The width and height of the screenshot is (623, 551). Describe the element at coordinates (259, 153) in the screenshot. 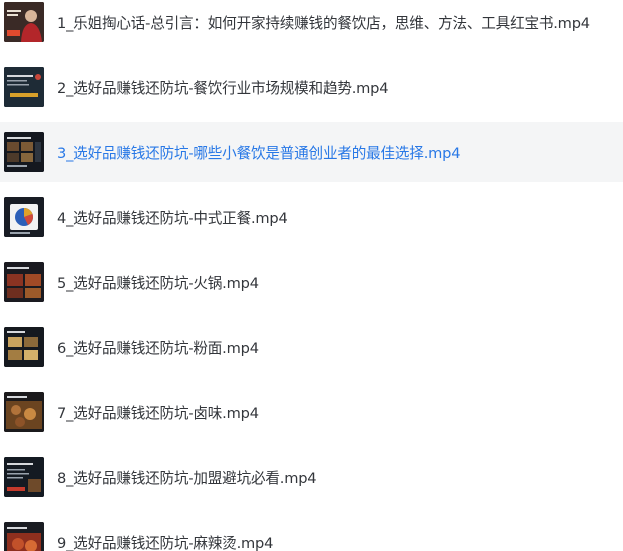

I see `file-name: 3_选好品赚钱还防坑-哪些小餐饮是普通创业者的最佳选择.mp4` at that location.